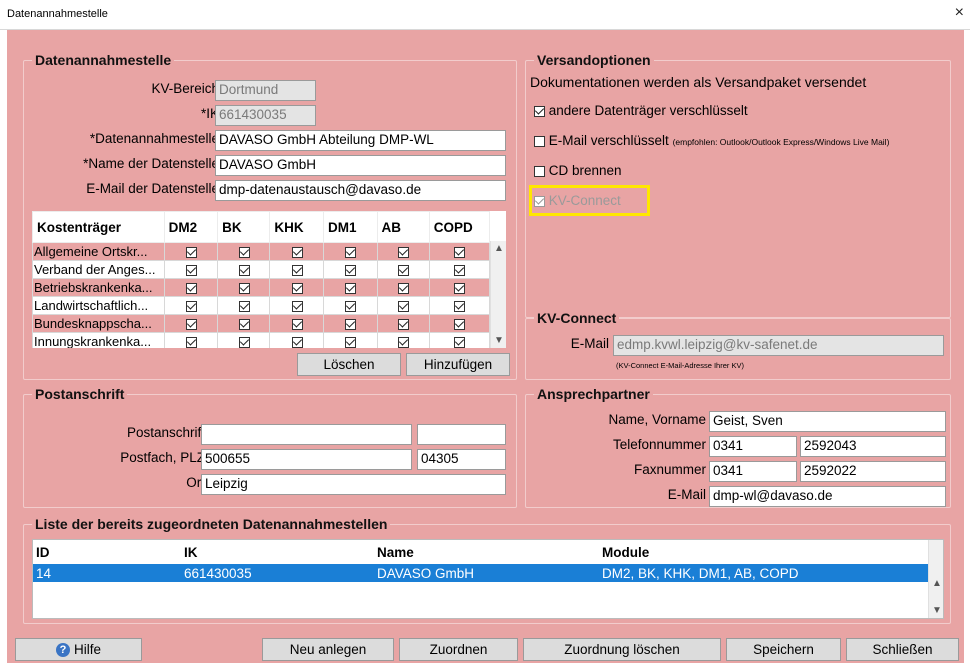 Image resolution: width=970 pixels, height=663 pixels. Describe the element at coordinates (873, 471) in the screenshot. I see `fax-nummer-field: 2592022` at that location.